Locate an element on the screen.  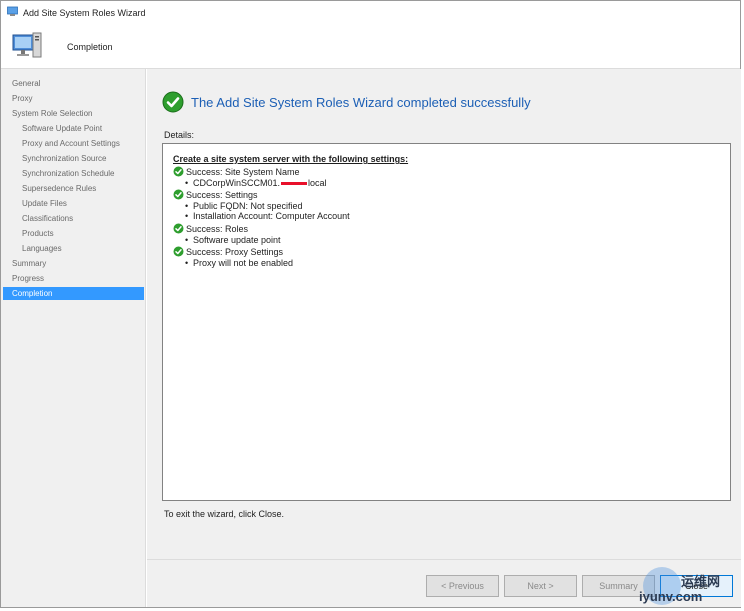
redaction-mark is located at coordinates (294, 184).